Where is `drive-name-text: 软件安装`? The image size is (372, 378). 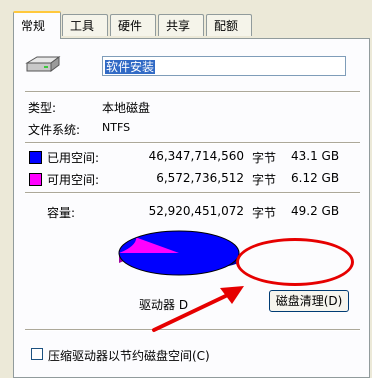
drive-name-text: 软件安装 is located at coordinates (130, 67).